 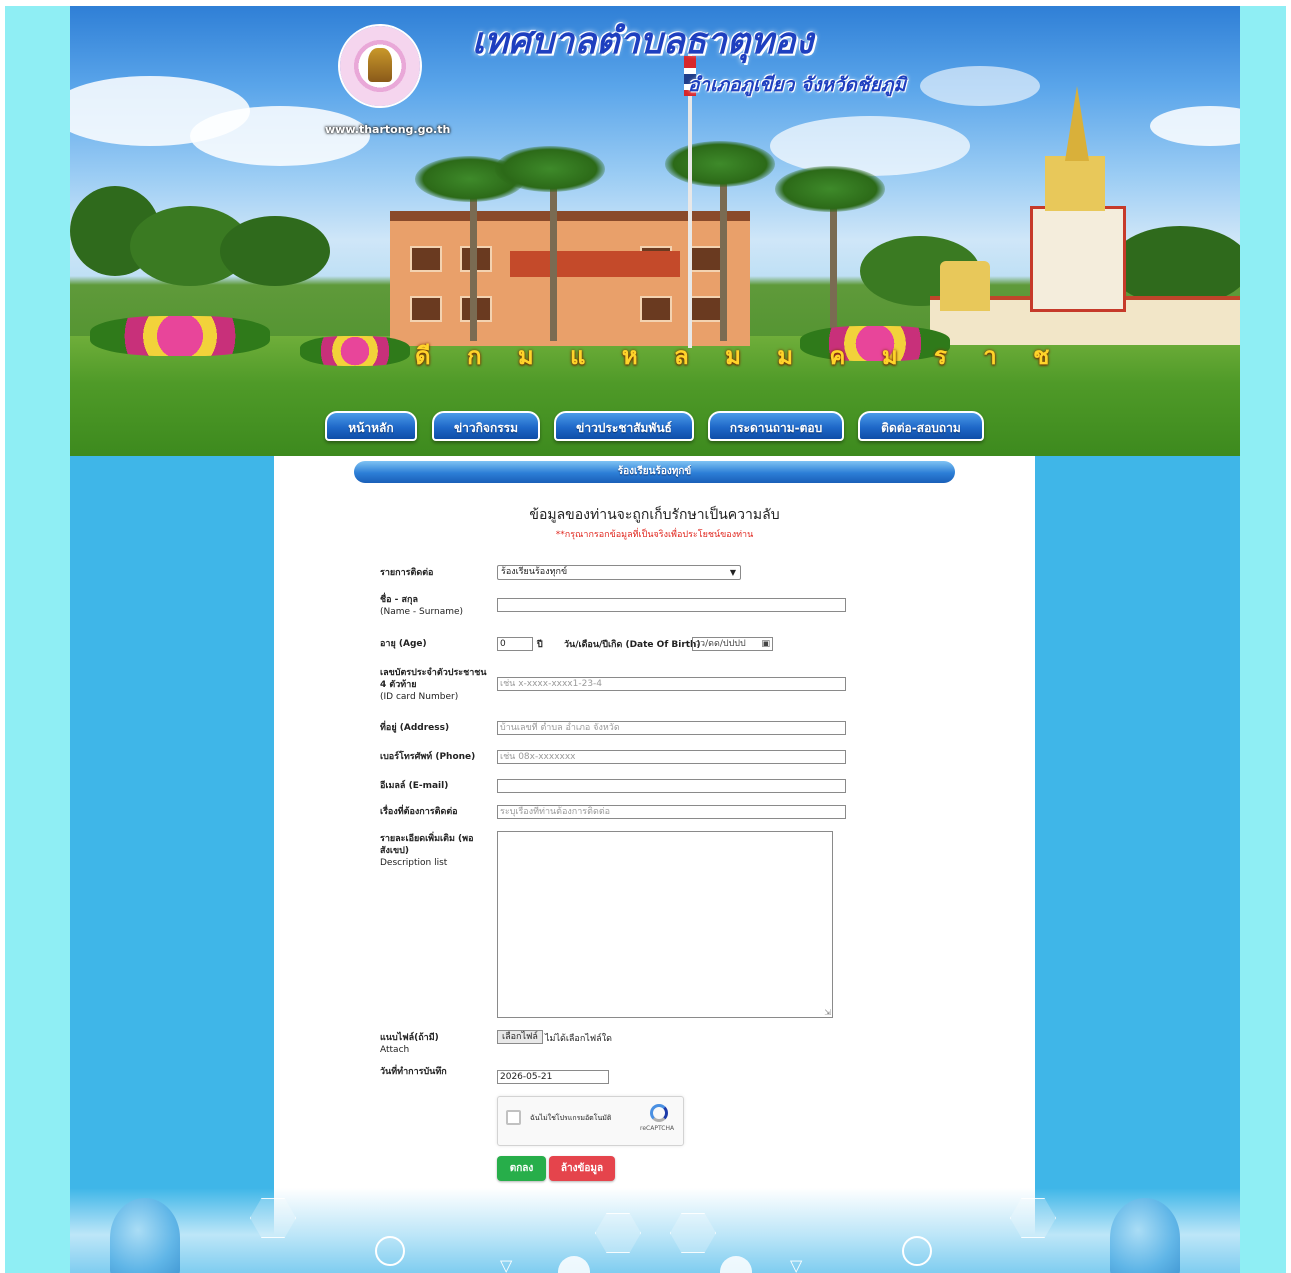 What do you see at coordinates (671, 728) in the screenshot?
I see `address-input: บ้านเลขที่ ตำบล อำเภอ จังหวัด` at bounding box center [671, 728].